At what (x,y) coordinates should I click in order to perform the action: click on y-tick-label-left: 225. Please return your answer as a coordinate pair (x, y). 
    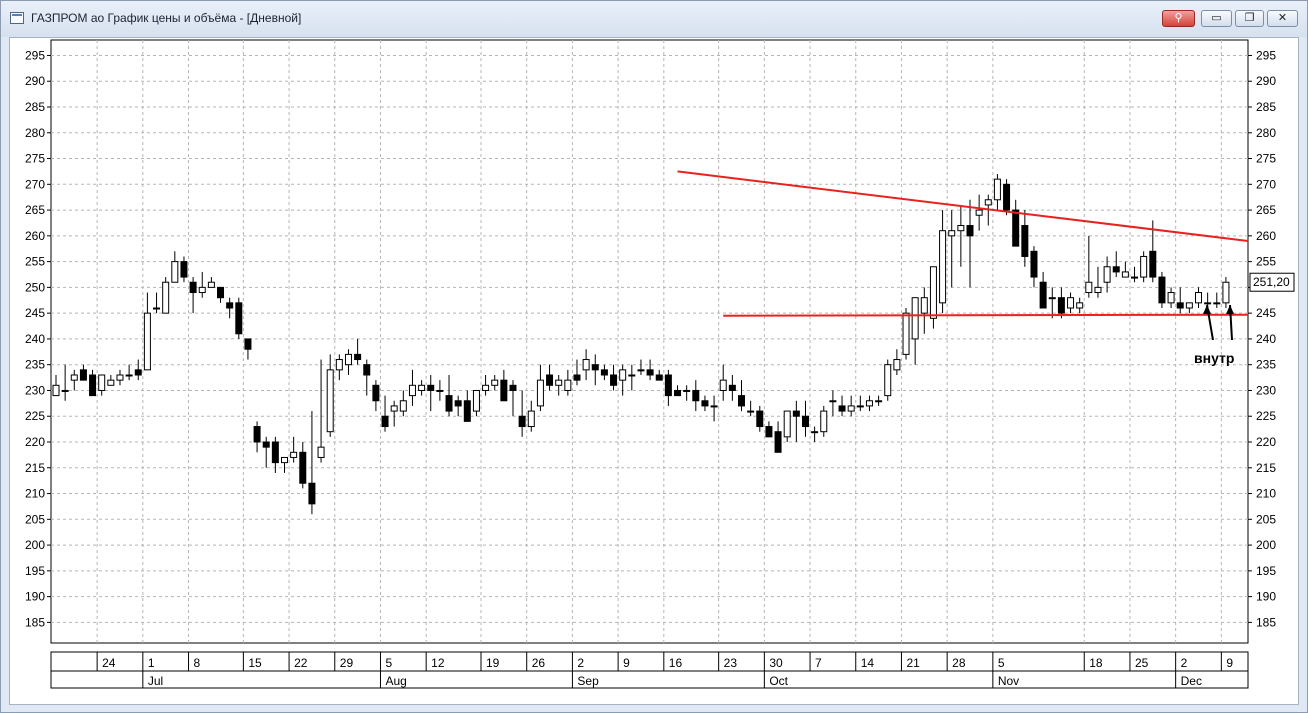
    Looking at the image, I should click on (35, 416).